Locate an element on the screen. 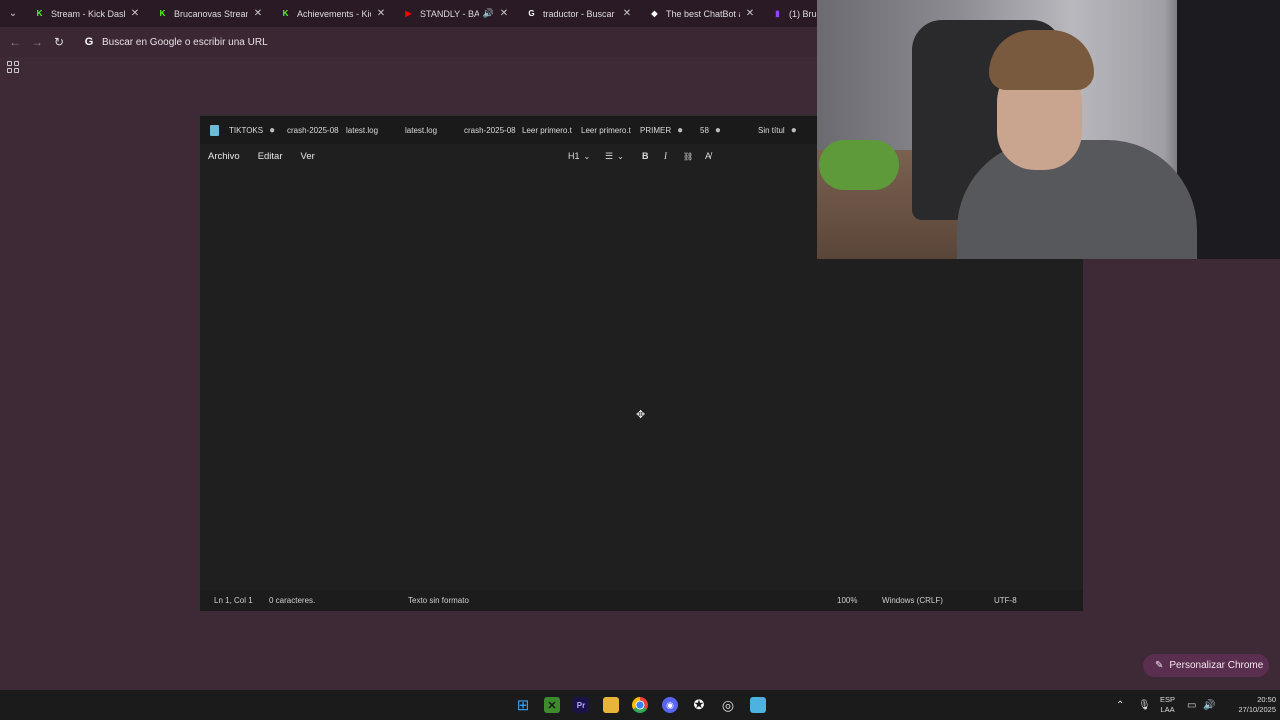  browser-tab: K Brucanovas Stream - ✕ is located at coordinates (208, 13).